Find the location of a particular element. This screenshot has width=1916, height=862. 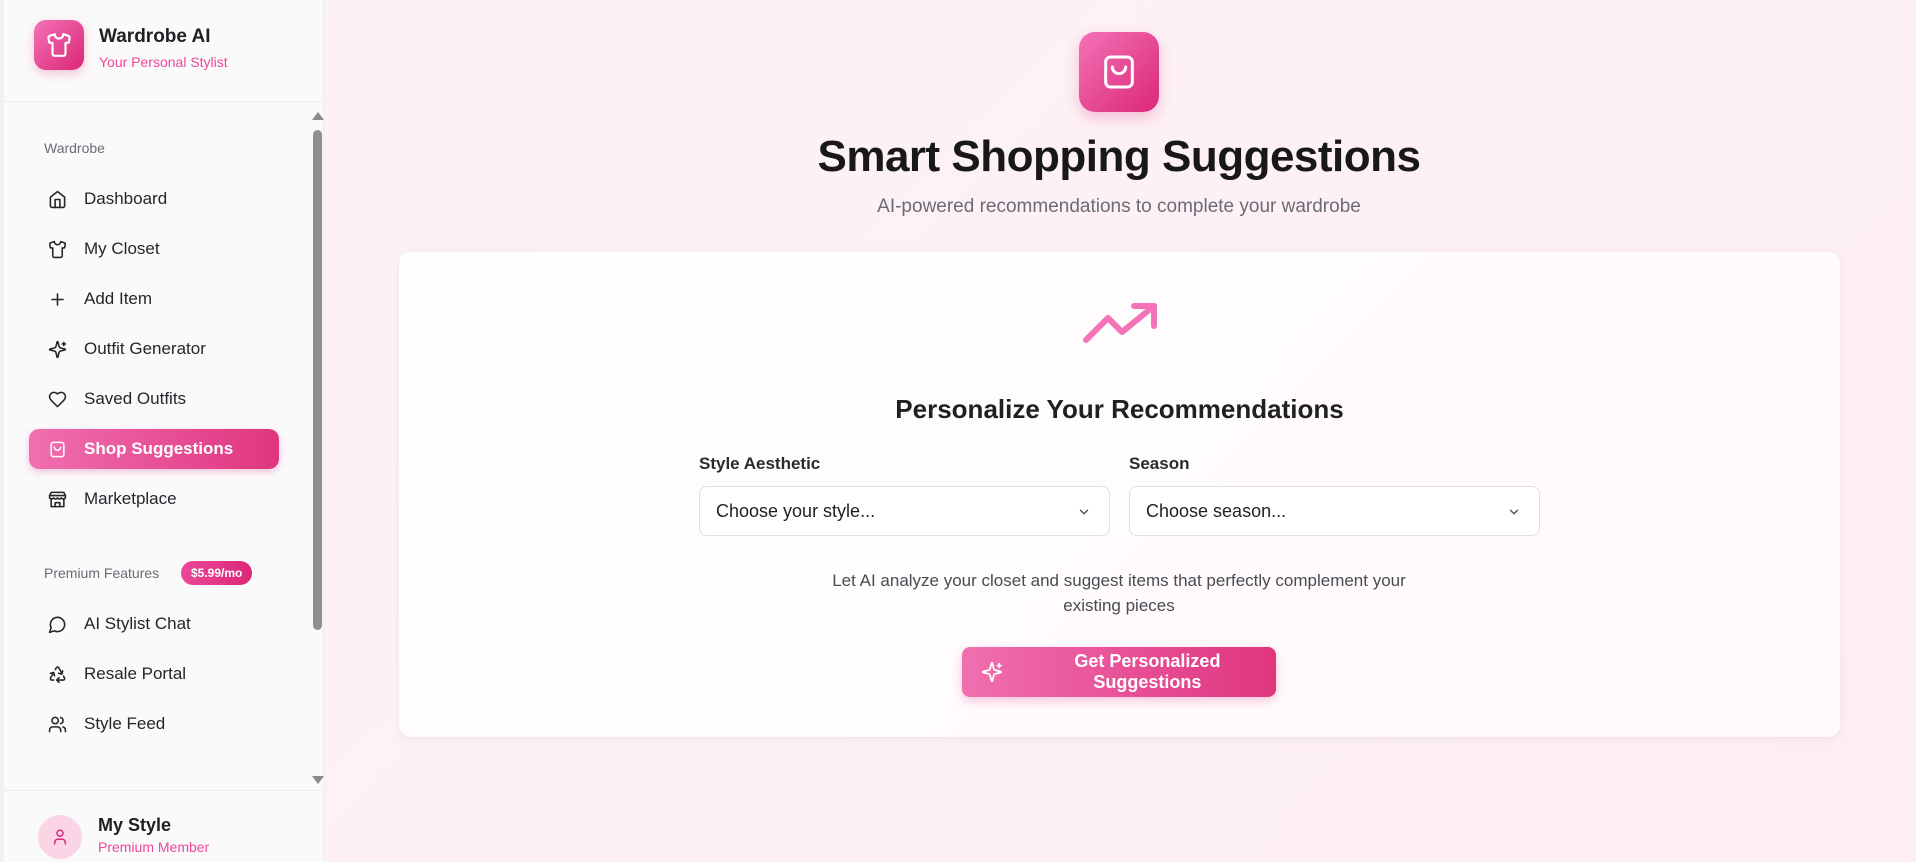

cta-label: Get Personalized Suggestions is located at coordinates (1147, 671).